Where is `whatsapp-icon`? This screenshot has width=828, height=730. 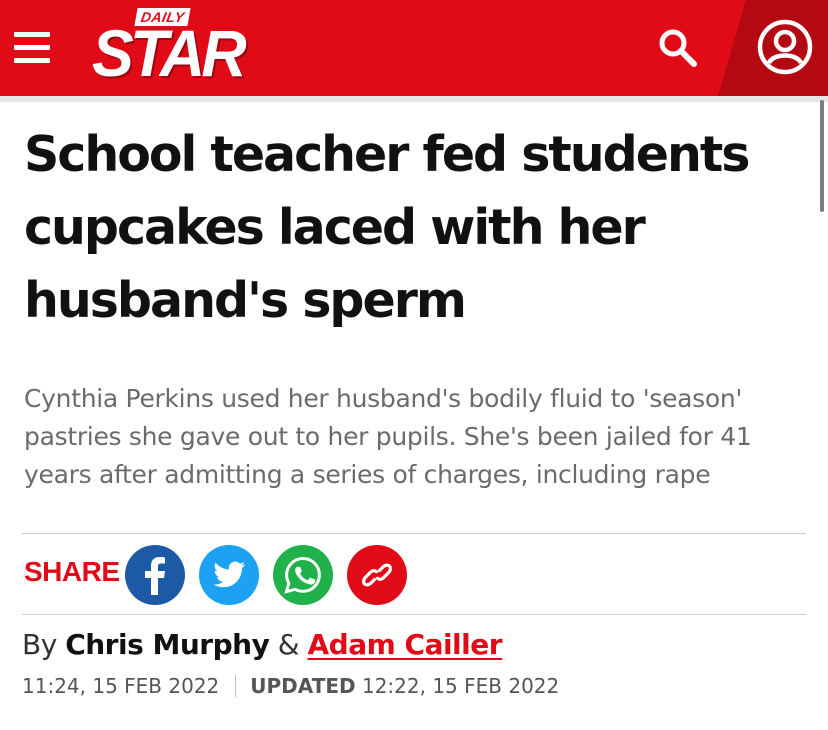
whatsapp-icon is located at coordinates (303, 575).